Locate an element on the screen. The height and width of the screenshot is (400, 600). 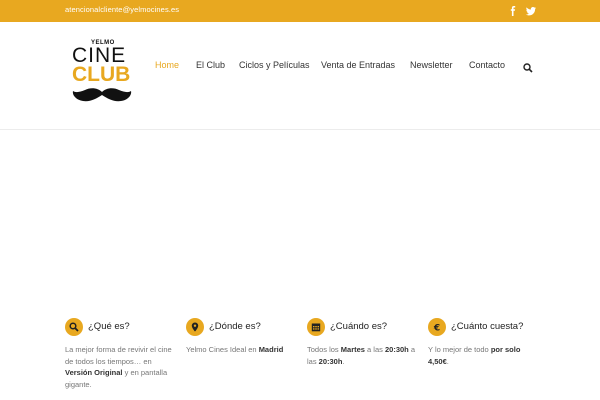
calendar-icon is located at coordinates (316, 327).